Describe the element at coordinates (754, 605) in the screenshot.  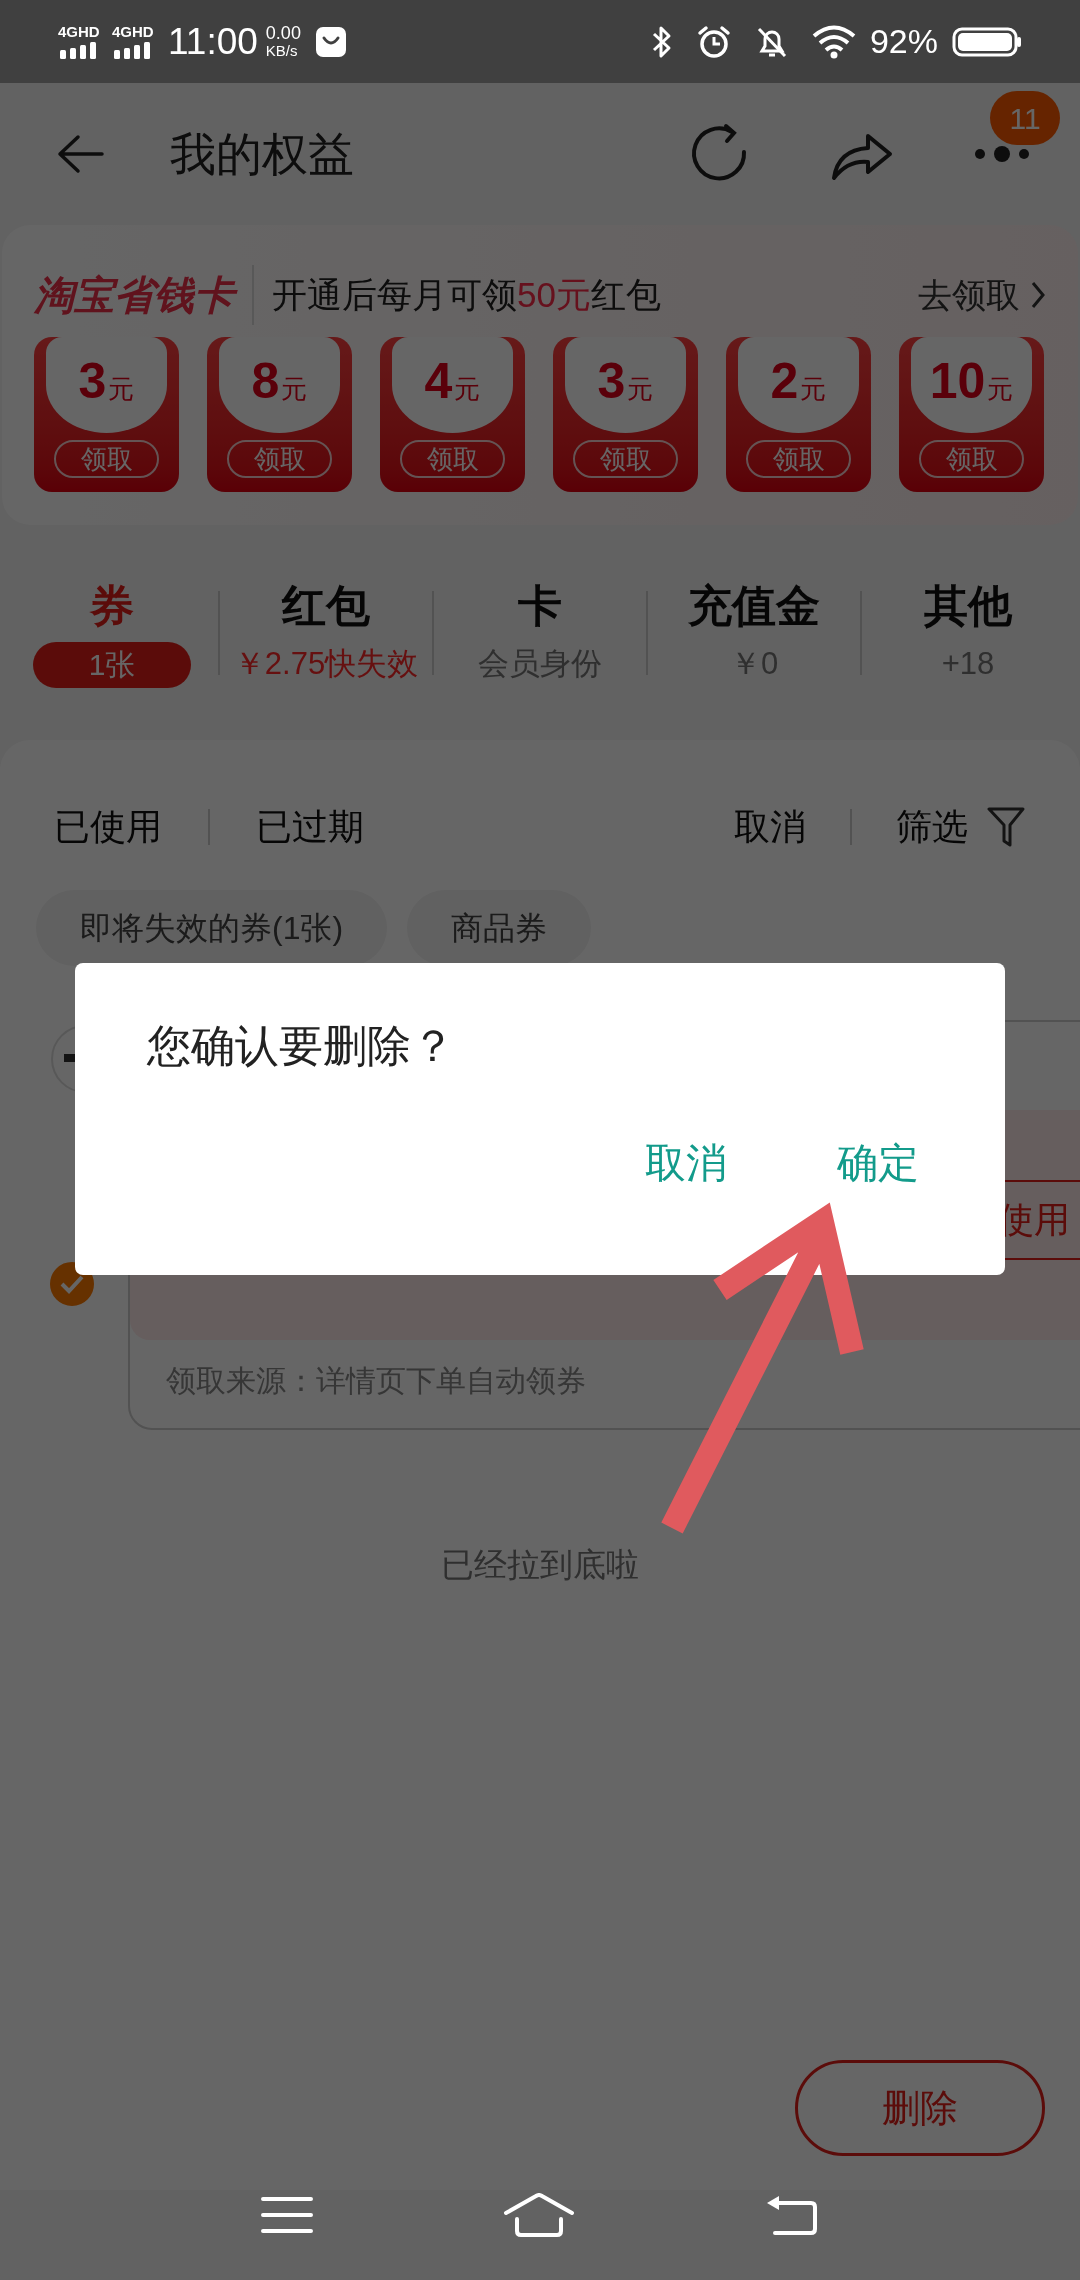
I see `tab-label: 充值金` at that location.